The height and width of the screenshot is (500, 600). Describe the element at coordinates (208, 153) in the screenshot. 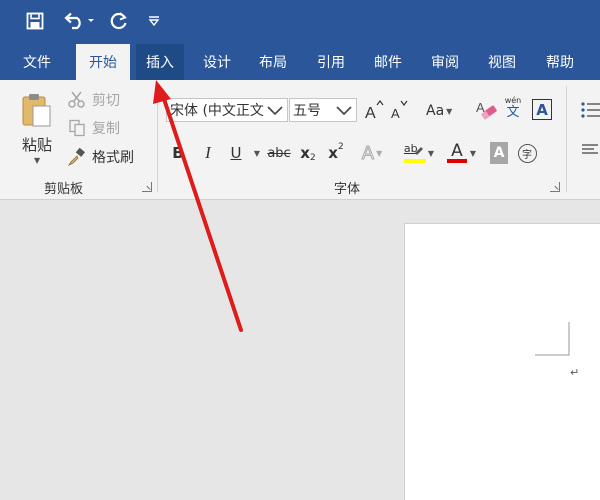

I see `italic-button: I` at that location.